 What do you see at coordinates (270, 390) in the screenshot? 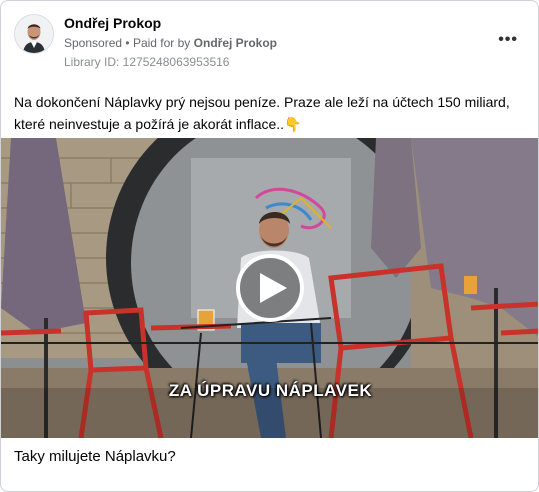
I see `video-caption: ZA ÚPRAVU NÁPLAVEK` at bounding box center [270, 390].